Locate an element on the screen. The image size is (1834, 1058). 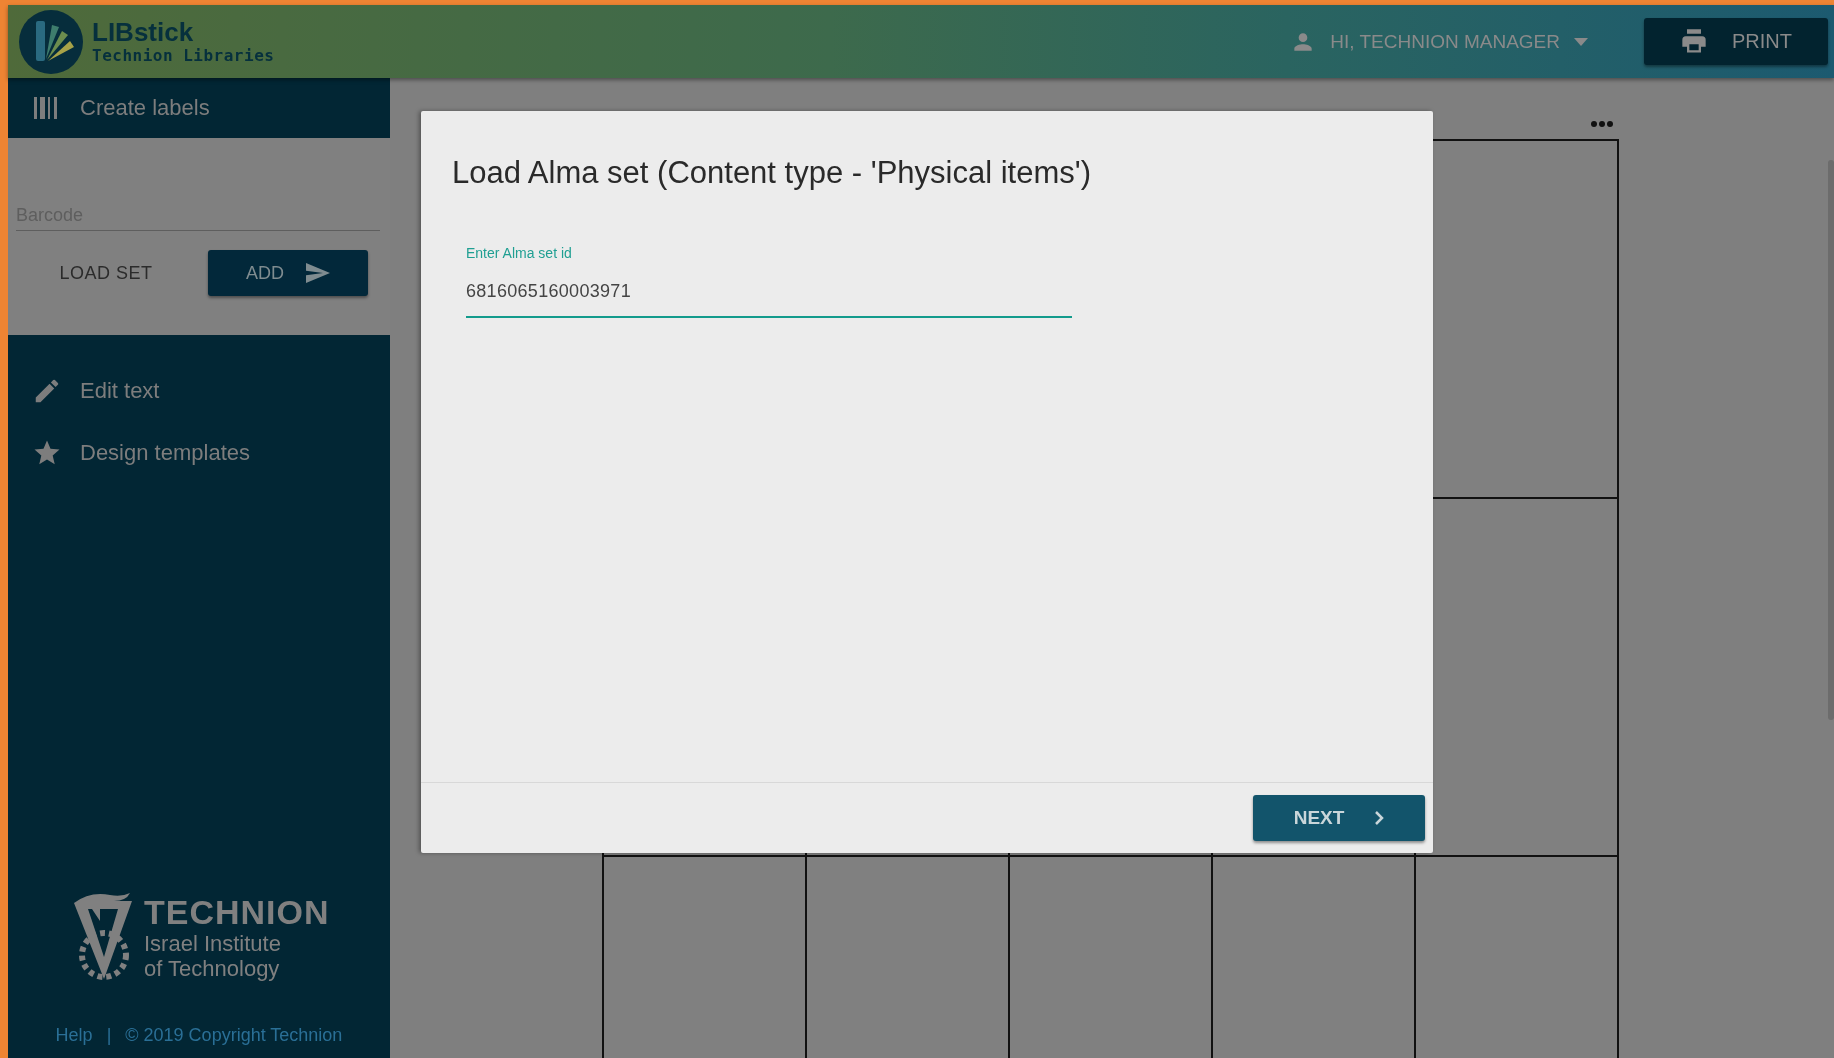
more-icon is located at coordinates (1602, 124).